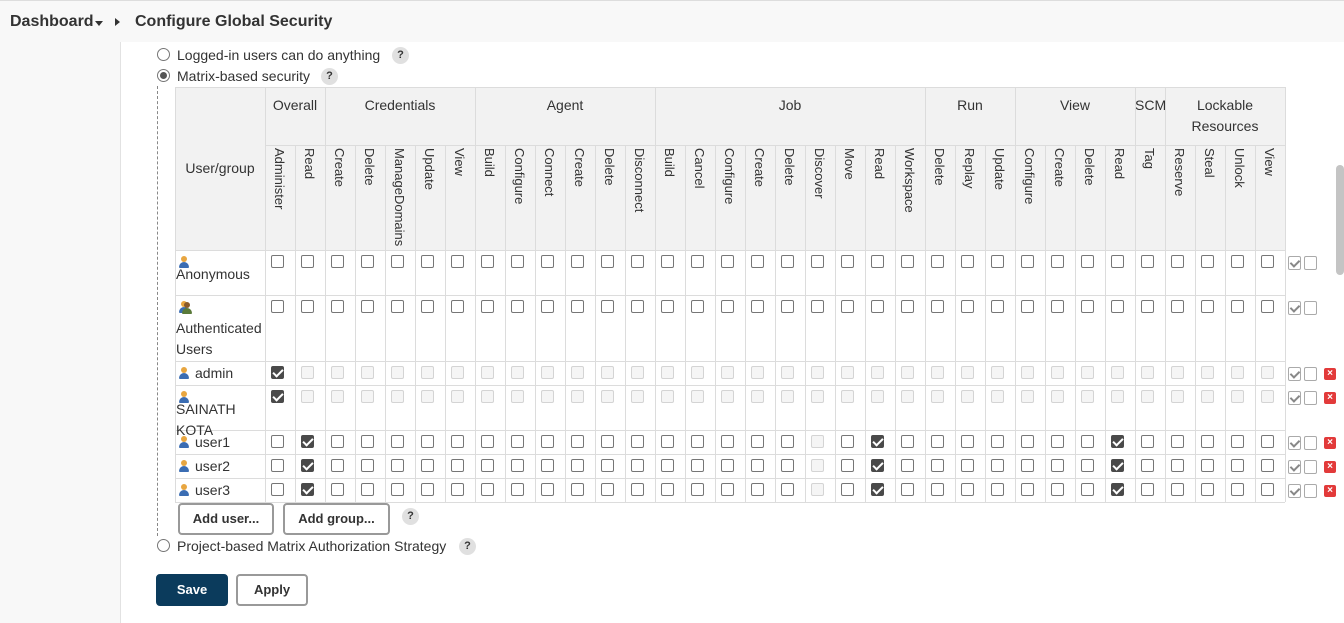 The width and height of the screenshot is (1344, 623). What do you see at coordinates (52, 22) in the screenshot?
I see `breadcrumb-dashboard: Dashboard` at bounding box center [52, 22].